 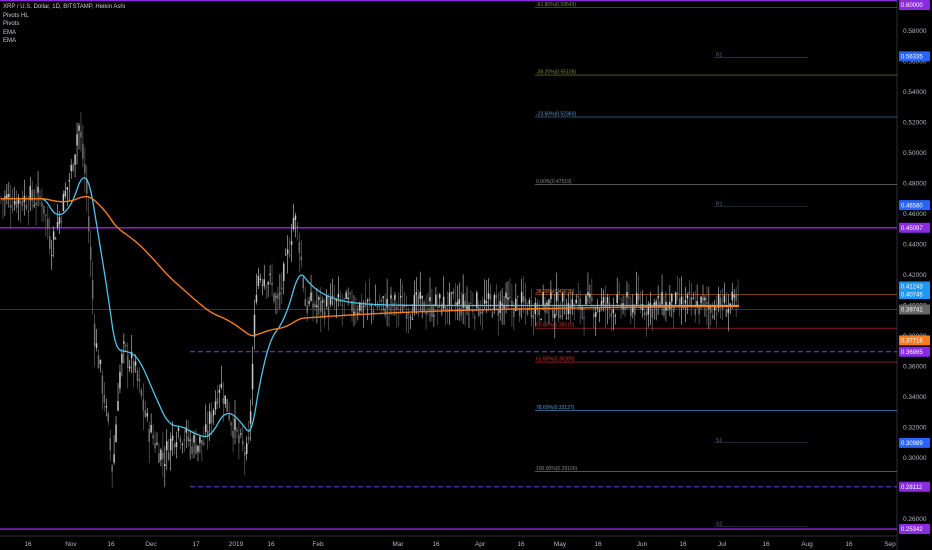 What do you see at coordinates (598, 544) in the screenshot?
I see `time-tick-label: 16` at bounding box center [598, 544].